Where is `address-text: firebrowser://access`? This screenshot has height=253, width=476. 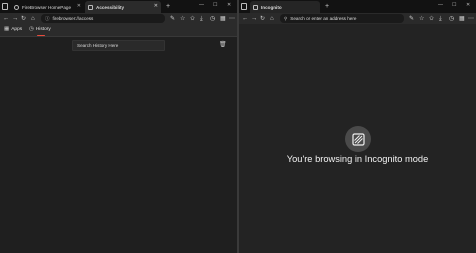 address-text: firebrowser://access is located at coordinates (73, 18).